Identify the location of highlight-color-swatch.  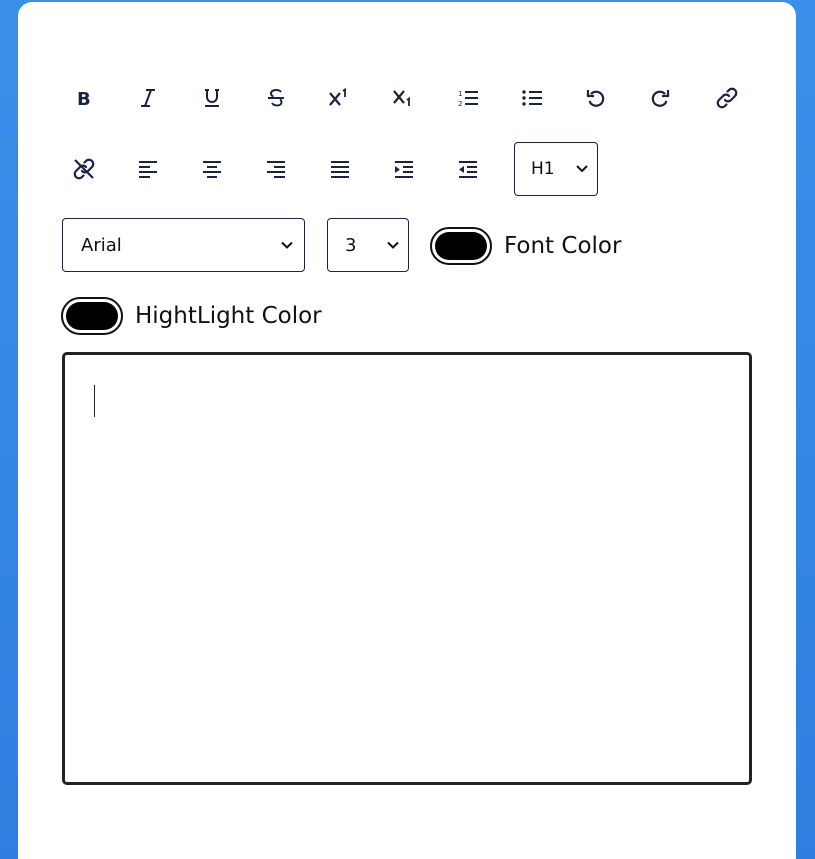
(92, 316).